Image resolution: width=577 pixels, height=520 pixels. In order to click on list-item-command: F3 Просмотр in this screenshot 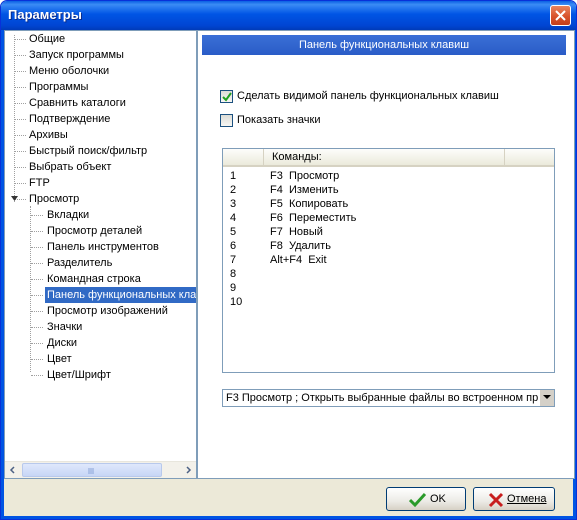, I will do `click(305, 176)`.